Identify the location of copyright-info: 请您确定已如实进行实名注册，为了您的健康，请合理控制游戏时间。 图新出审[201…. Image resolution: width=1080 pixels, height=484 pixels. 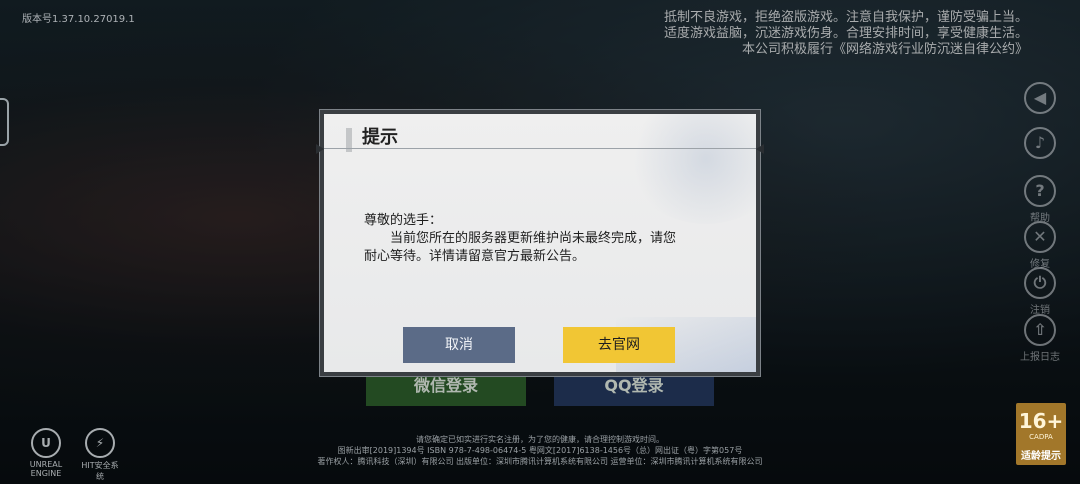
(540, 450).